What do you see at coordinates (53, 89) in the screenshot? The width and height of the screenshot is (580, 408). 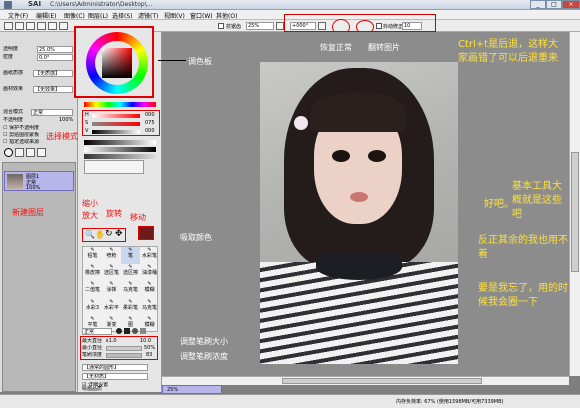 I see `effect-select: 【无效果】` at bounding box center [53, 89].